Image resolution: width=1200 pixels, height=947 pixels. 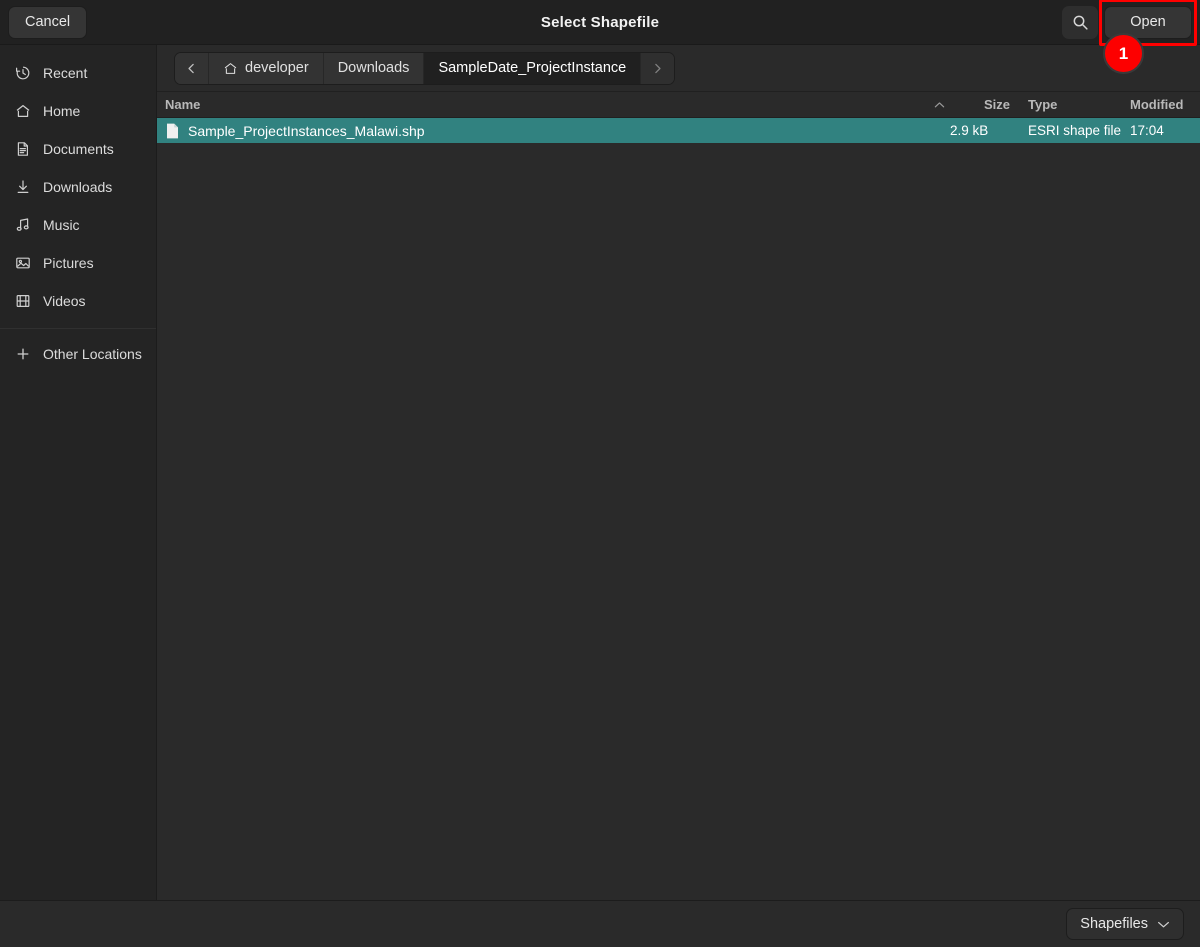 What do you see at coordinates (65, 73) in the screenshot?
I see `sidebar-item-label: Recent` at bounding box center [65, 73].